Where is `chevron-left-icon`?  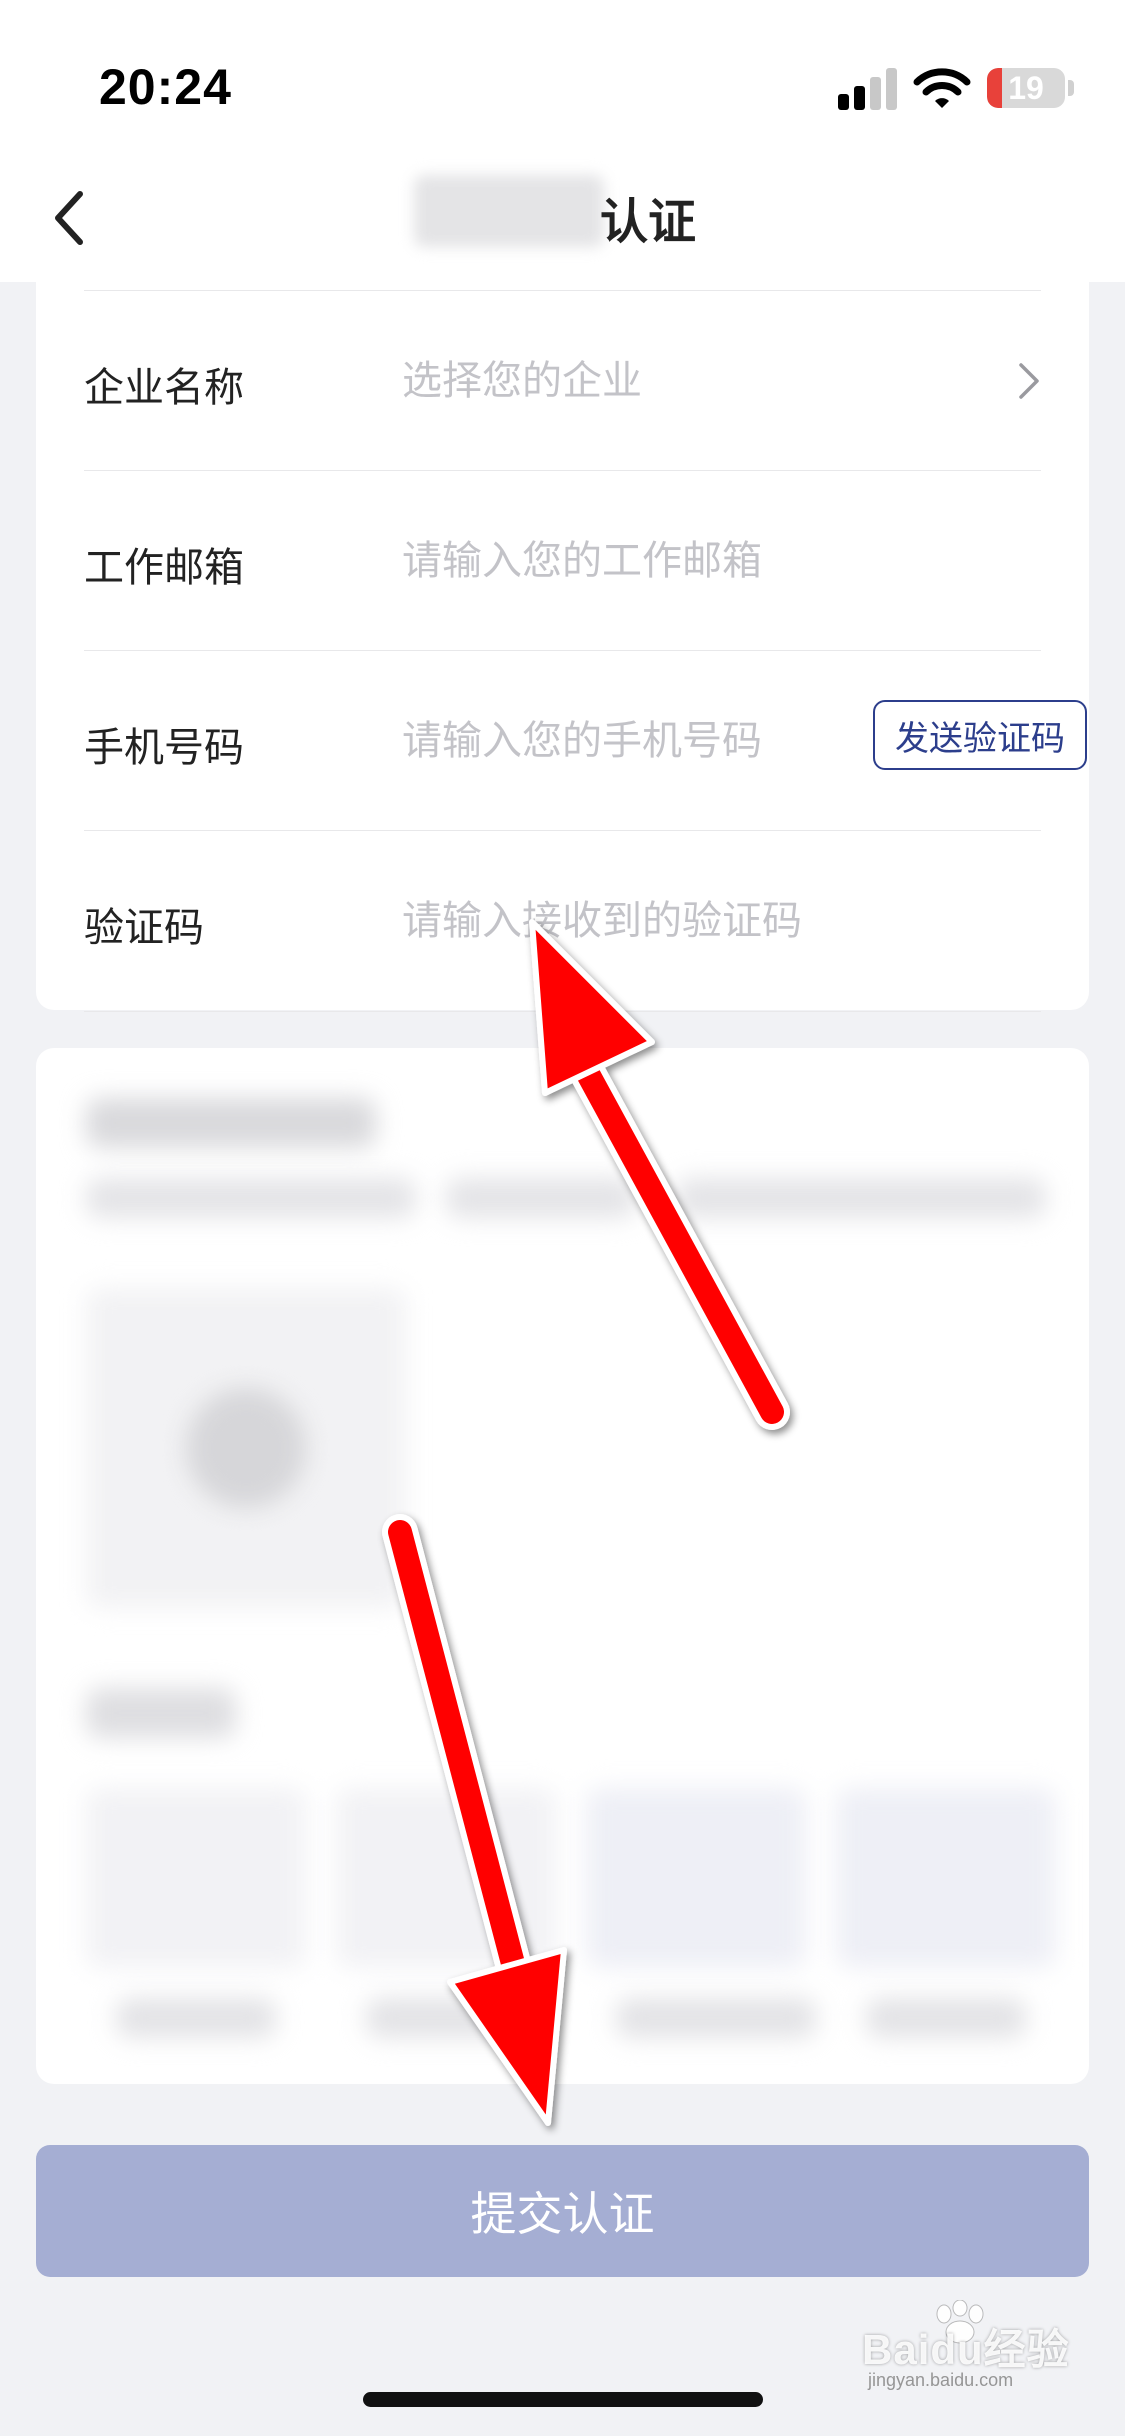
chevron-left-icon is located at coordinates (70, 218).